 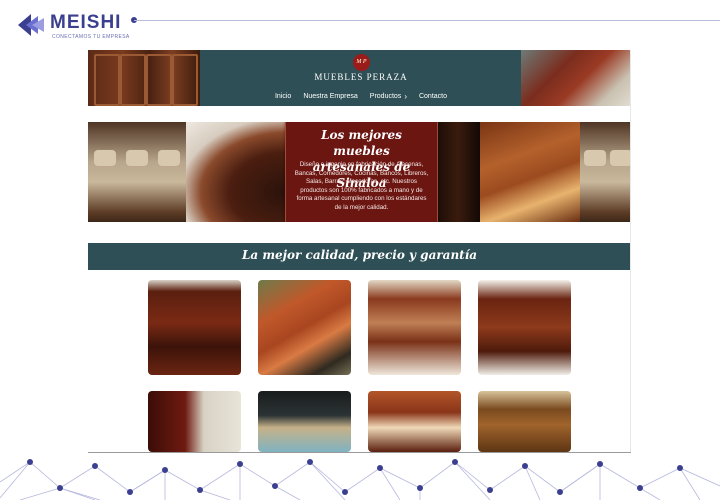 I want to click on product-tile-display-cabinet, so click(x=194, y=421).